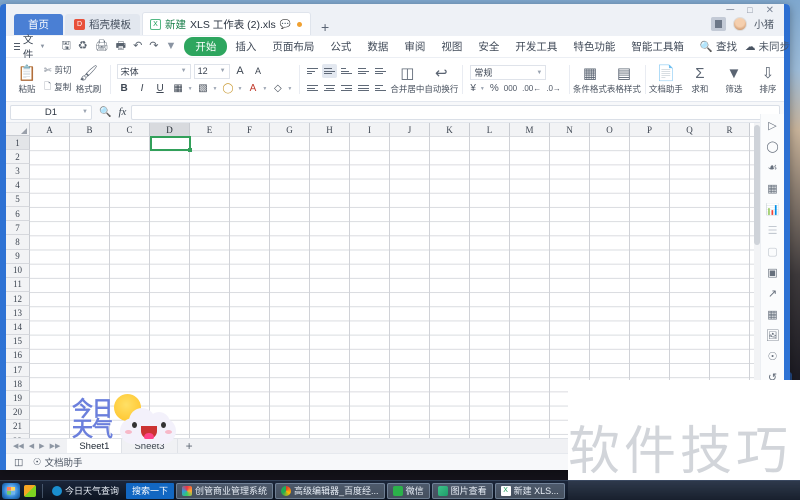 The height and width of the screenshot is (500, 800). What do you see at coordinates (329, 88) in the screenshot?
I see `align-center-button` at bounding box center [329, 88].